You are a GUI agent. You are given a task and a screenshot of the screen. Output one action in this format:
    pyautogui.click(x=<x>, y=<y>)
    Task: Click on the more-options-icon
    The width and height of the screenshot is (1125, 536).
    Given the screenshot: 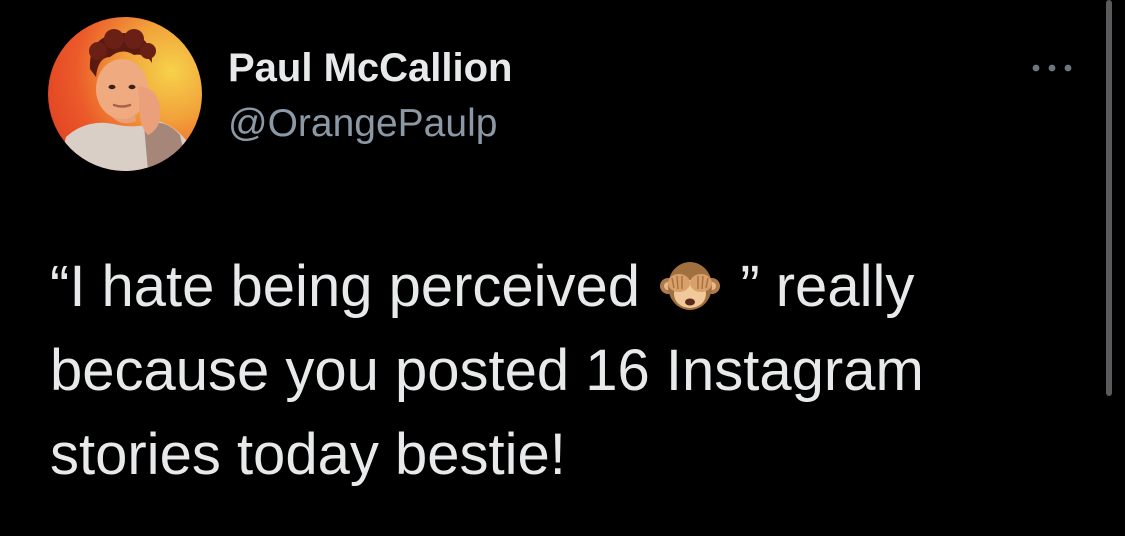 What is the action you would take?
    pyautogui.click(x=1052, y=68)
    